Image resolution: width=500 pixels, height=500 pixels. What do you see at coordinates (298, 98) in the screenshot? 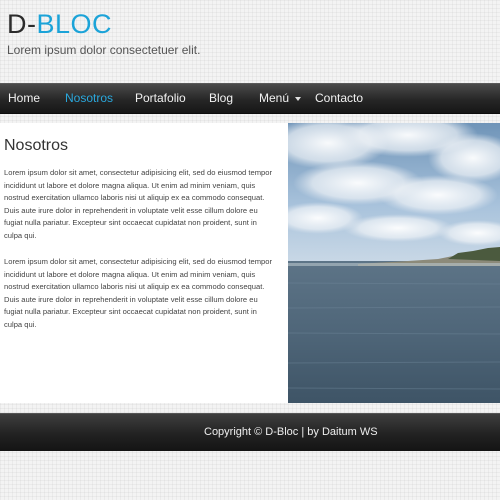
I see `caret-down-icon` at bounding box center [298, 98].